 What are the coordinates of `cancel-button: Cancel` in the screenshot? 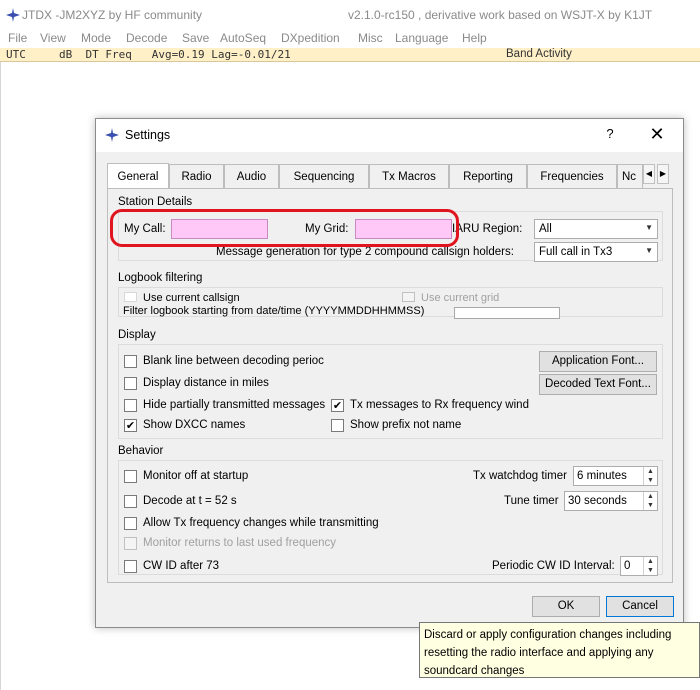 It's located at (640, 606).